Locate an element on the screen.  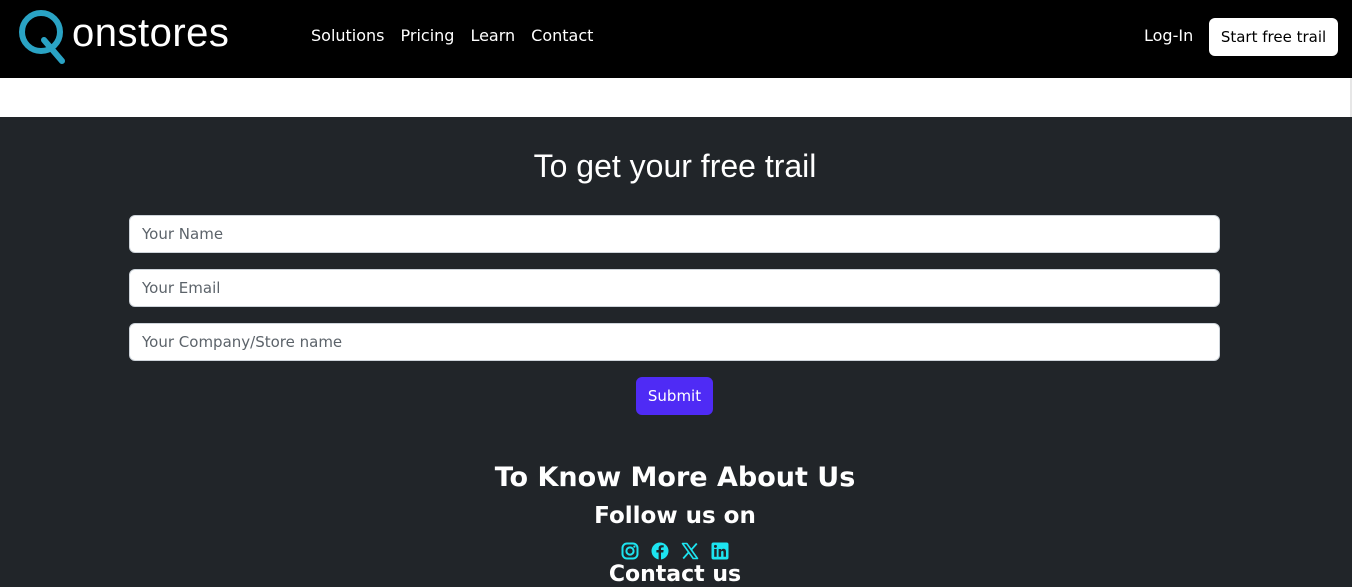
brand-logo: onstores is located at coordinates (123, 37).